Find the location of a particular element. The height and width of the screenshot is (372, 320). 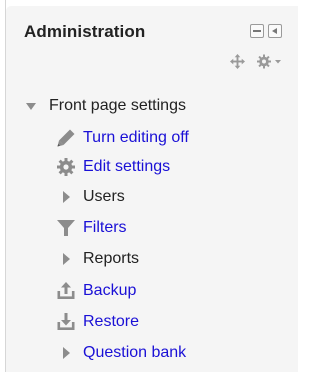

move-icon is located at coordinates (237, 61).